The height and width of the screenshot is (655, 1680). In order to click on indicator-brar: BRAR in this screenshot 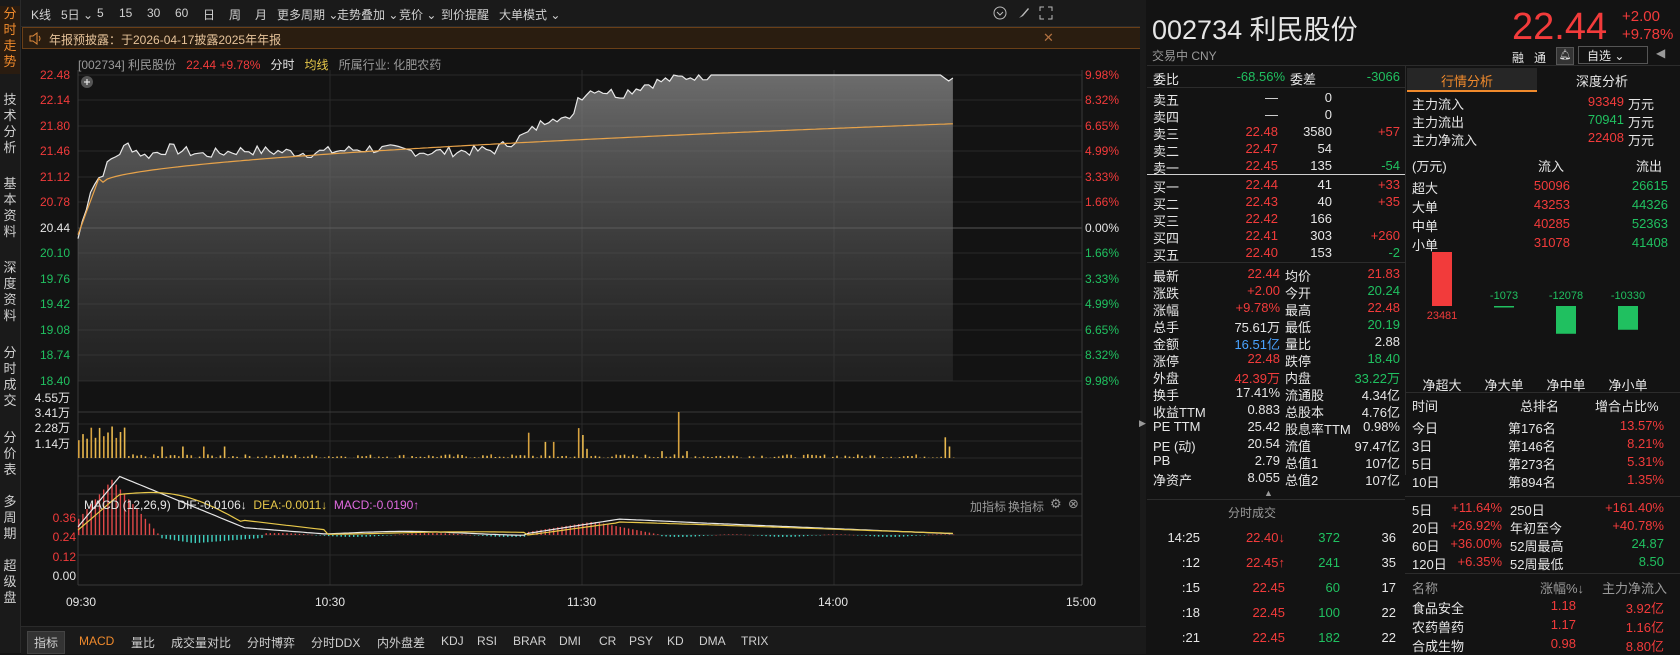, I will do `click(529, 641)`.